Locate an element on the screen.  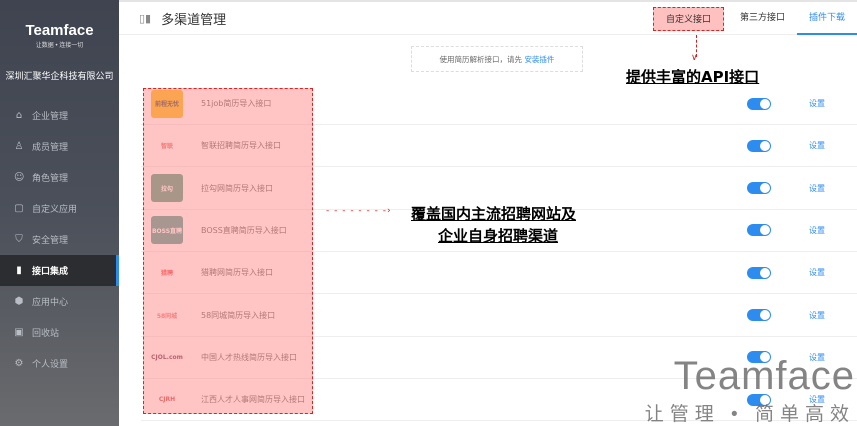
install-plugin-link: 安装插件 is located at coordinates (539, 59).